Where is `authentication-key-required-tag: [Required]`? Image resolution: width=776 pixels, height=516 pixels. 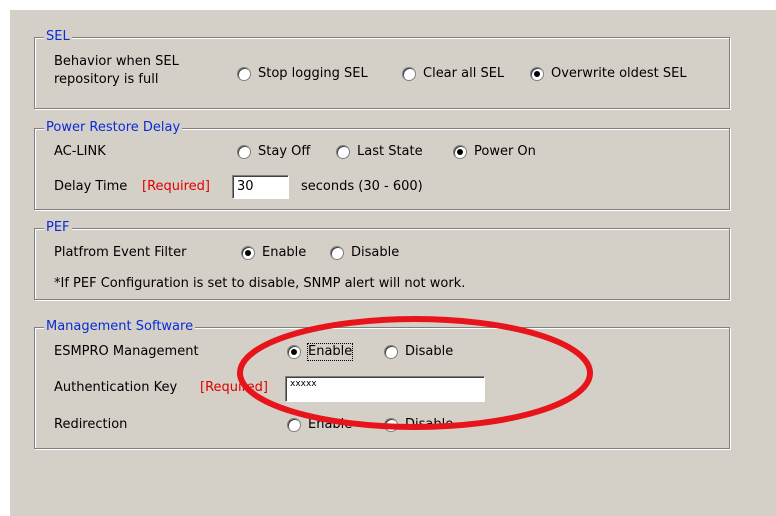 authentication-key-required-tag: [Required] is located at coordinates (234, 387).